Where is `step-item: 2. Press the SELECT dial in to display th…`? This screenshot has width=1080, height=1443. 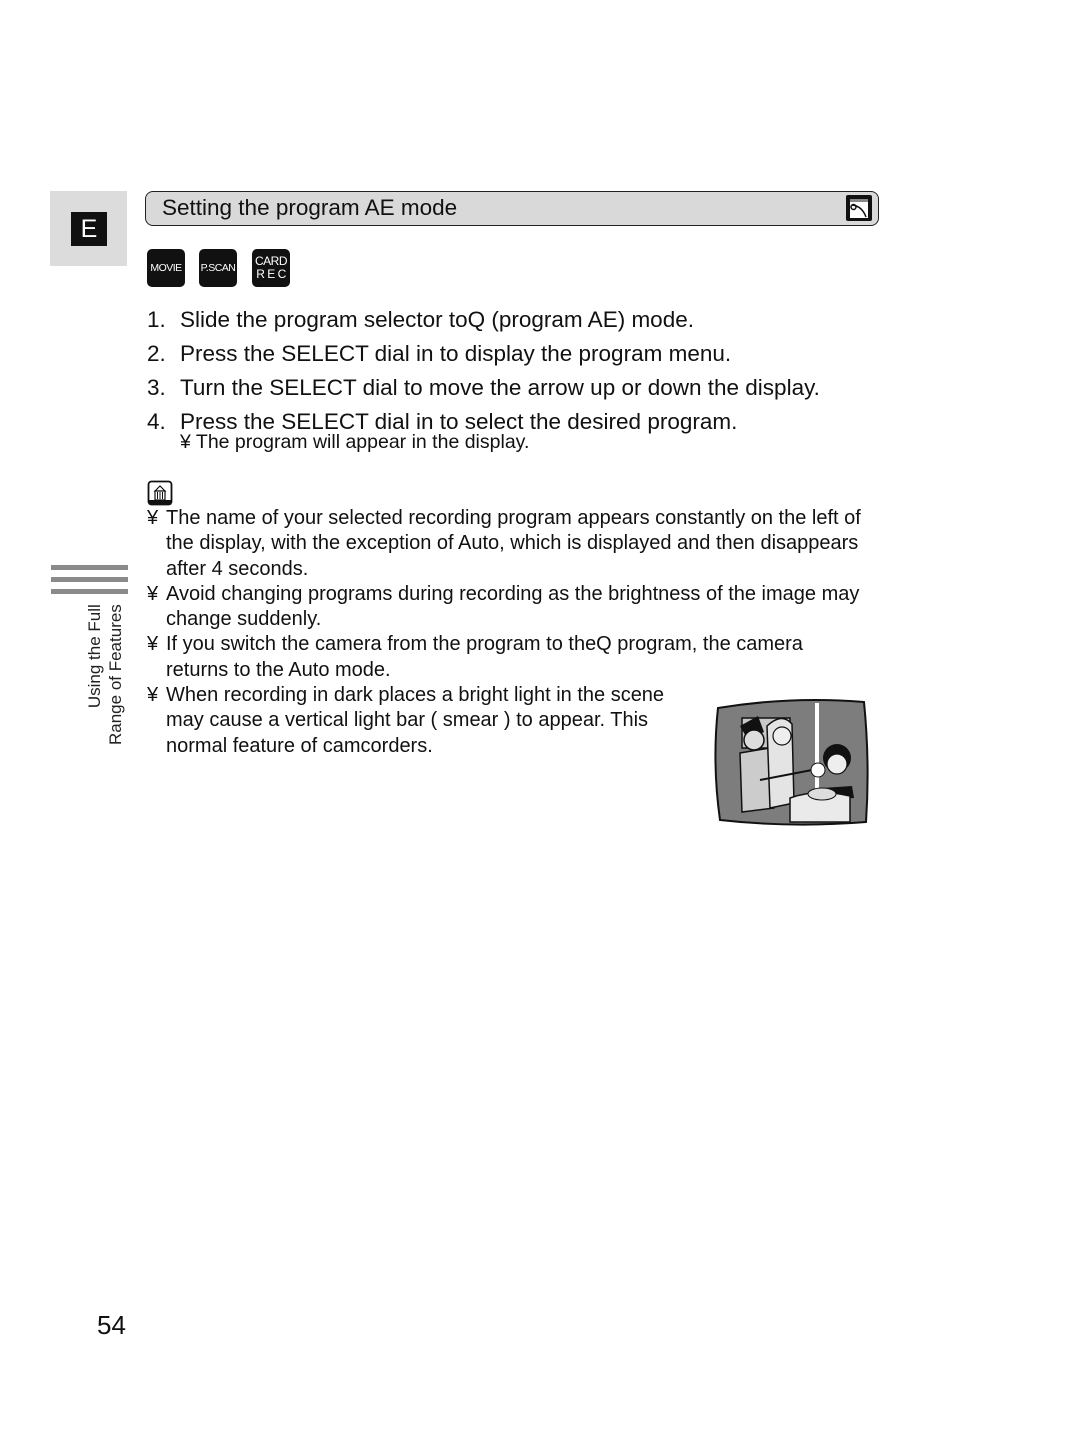 step-item: 2. Press the SELECT dial in to display th… is located at coordinates (439, 353).